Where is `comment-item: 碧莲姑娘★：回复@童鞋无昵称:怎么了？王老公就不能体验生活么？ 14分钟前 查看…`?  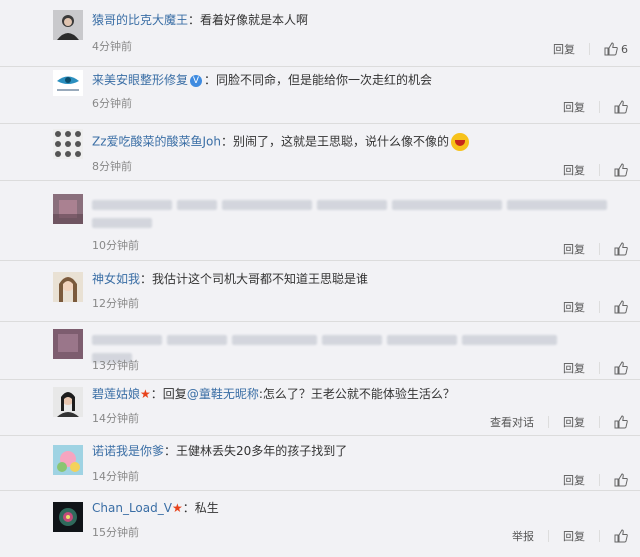 comment-item: 碧莲姑娘★：回复@童鞋无昵称:怎么了？王老公就不能体验生活么？ 14分钟前 查看… is located at coordinates (320, 407).